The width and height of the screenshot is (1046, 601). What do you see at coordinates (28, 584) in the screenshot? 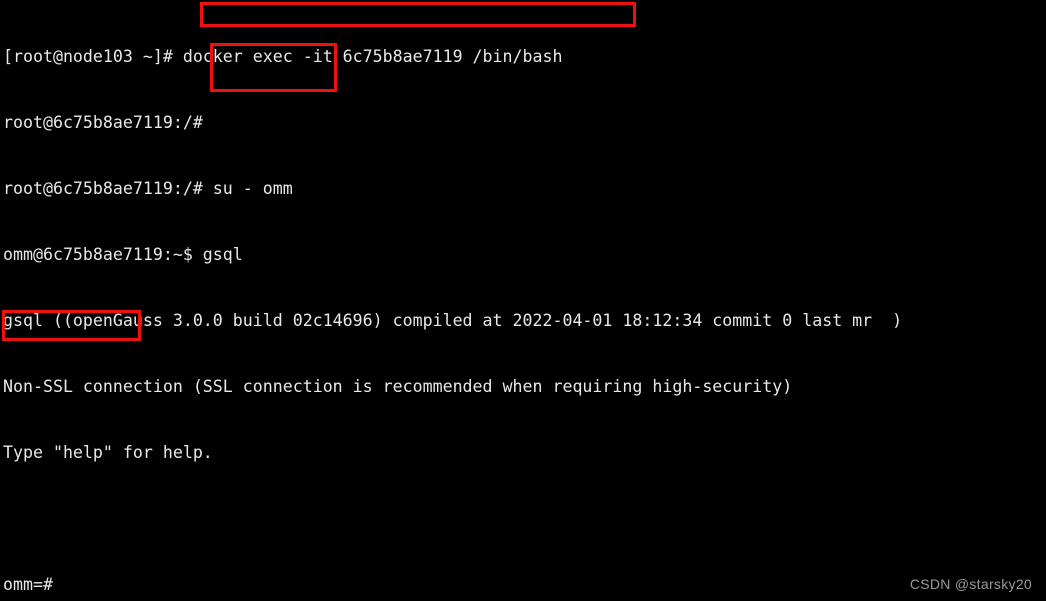
I see `terminal-line: omm=#` at bounding box center [28, 584].